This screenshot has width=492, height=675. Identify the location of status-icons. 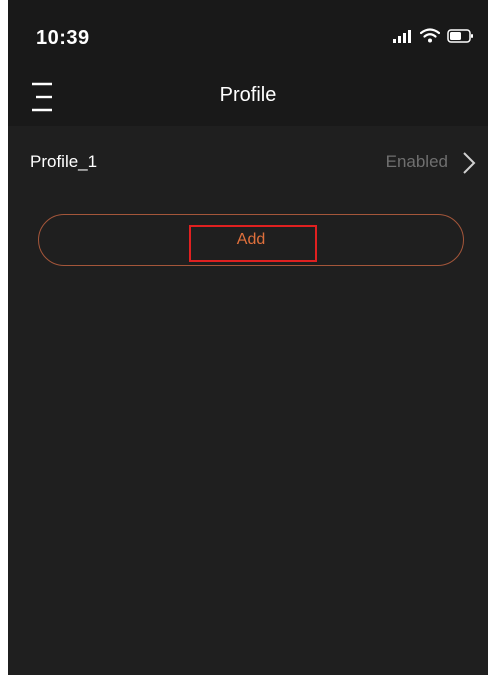
(433, 35).